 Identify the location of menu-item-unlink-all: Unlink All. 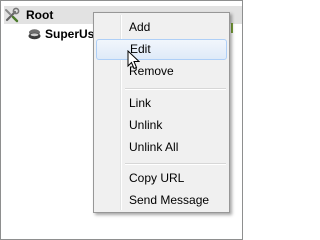
(161, 147).